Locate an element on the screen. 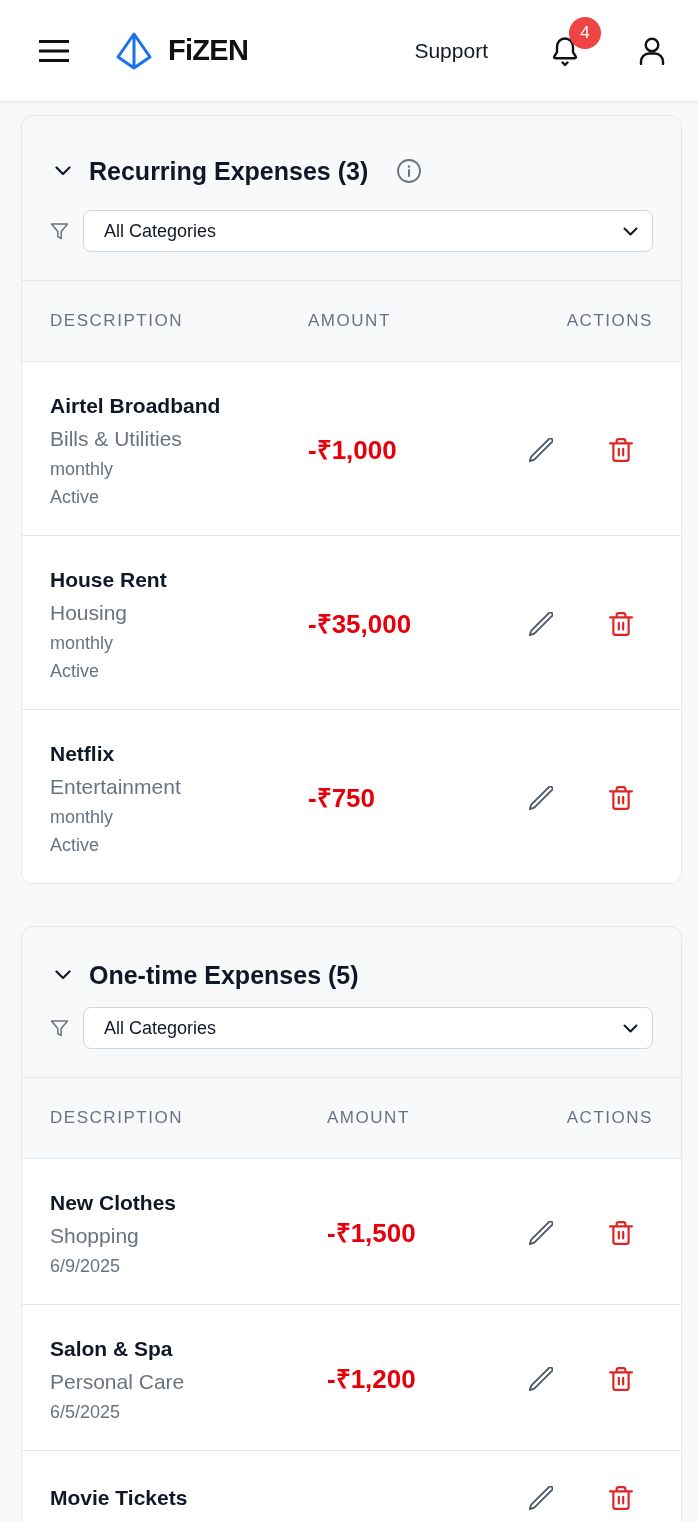 This screenshot has height=1522, width=698. expense-amount: -₹1,000 is located at coordinates (352, 449).